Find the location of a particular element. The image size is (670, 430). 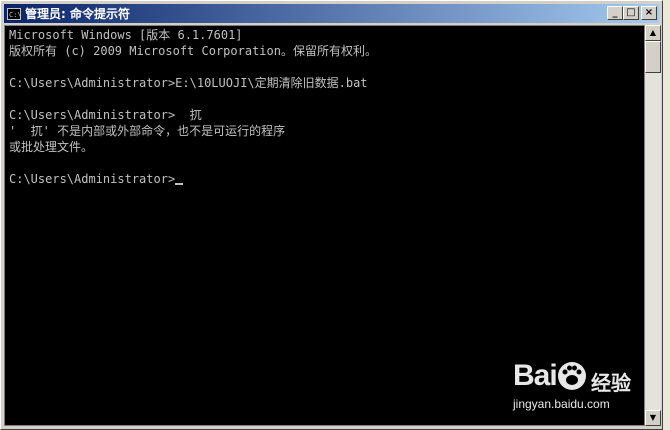

title-bar: C:\ 管理员: 命令提示符 _ □ × is located at coordinates (331, 13).